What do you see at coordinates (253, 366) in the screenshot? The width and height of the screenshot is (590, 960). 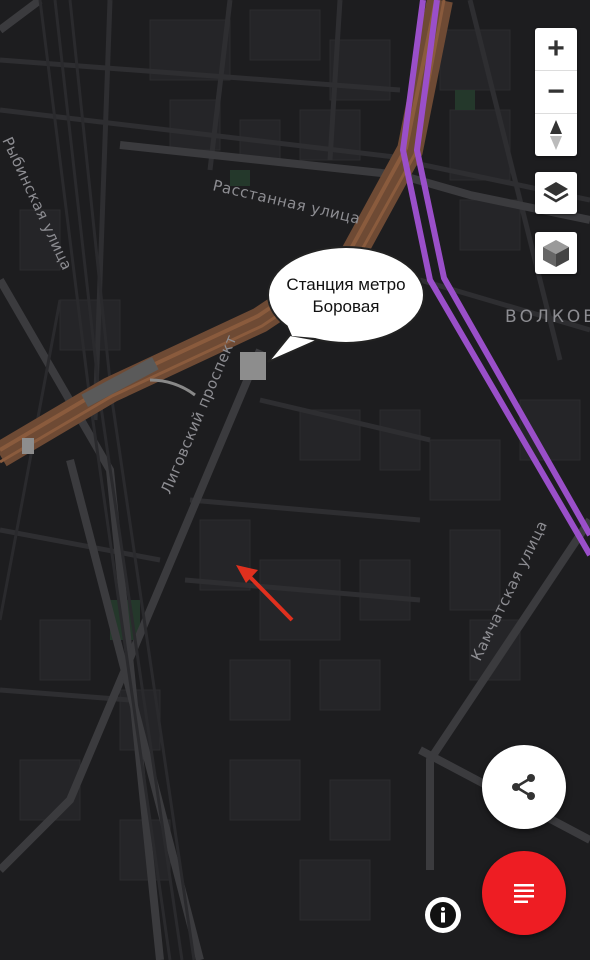 I see `metro-entrance-building` at bounding box center [253, 366].